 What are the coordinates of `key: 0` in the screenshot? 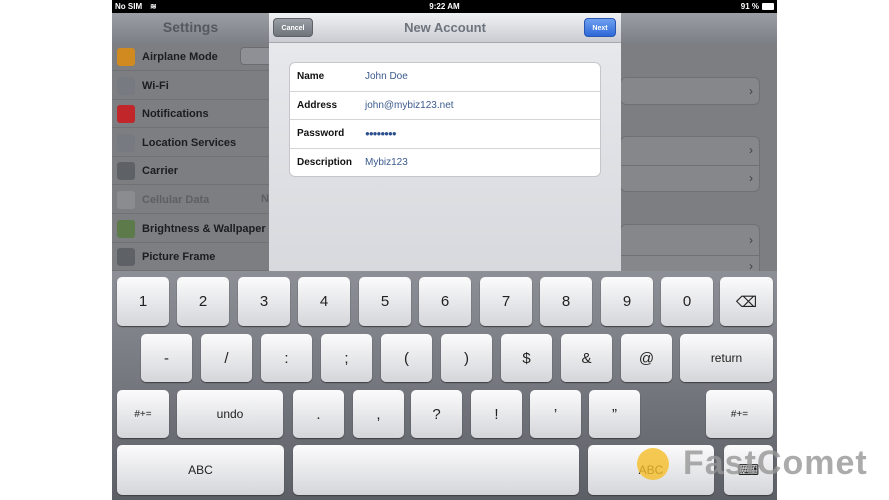 It's located at (687, 301).